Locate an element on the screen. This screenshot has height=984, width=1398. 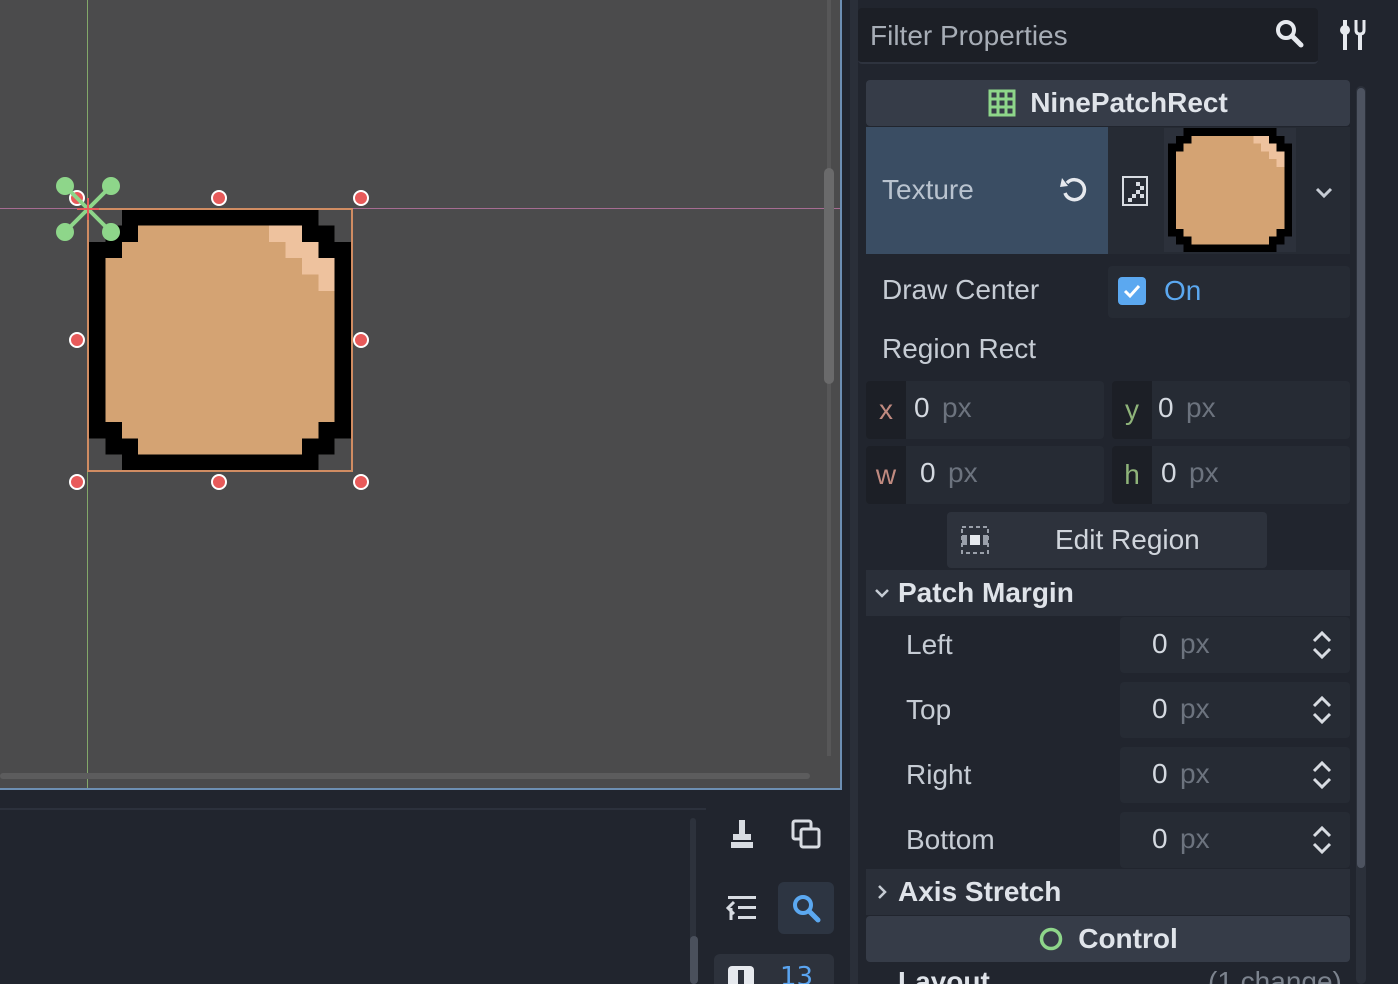
draw-center-label: Draw Center is located at coordinates (961, 289).